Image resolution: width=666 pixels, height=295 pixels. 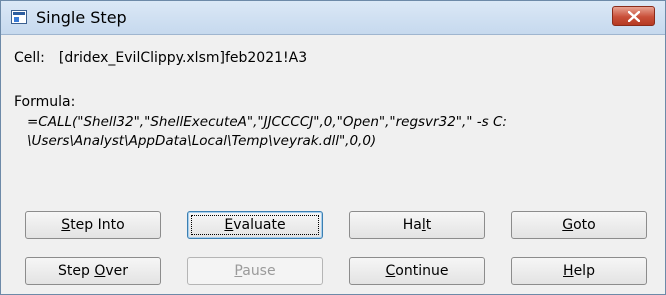 What do you see at coordinates (100, 271) in the screenshot?
I see `step-over-mnemonic: O` at bounding box center [100, 271].